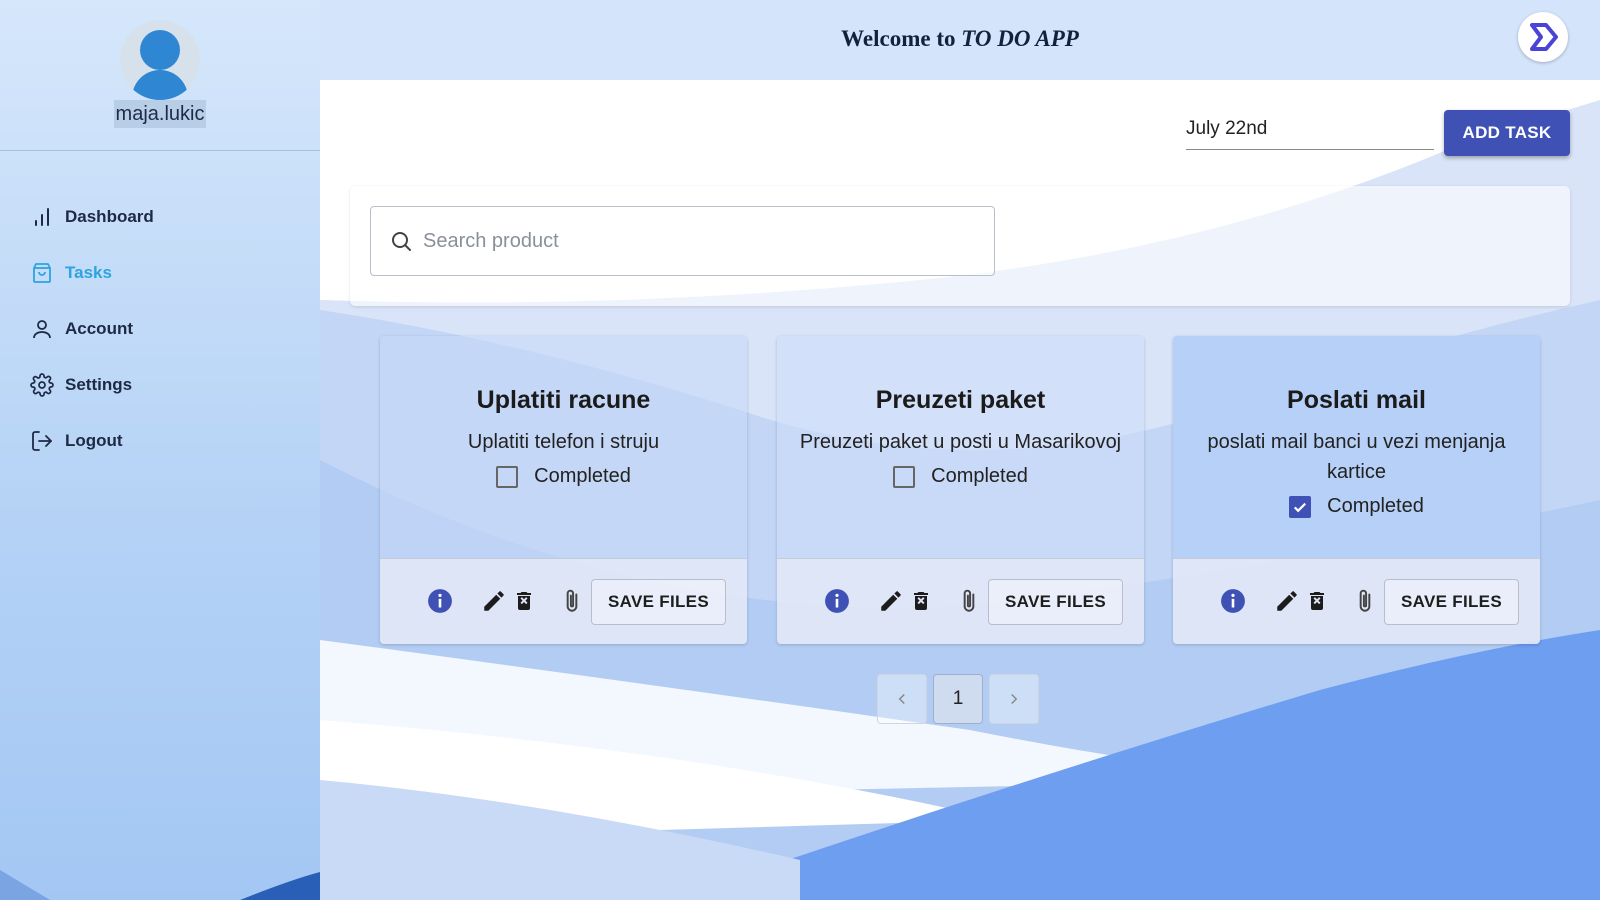  What do you see at coordinates (960, 442) in the screenshot?
I see `task-description: Preuzeti paket u posti u Masarikovoj` at bounding box center [960, 442].